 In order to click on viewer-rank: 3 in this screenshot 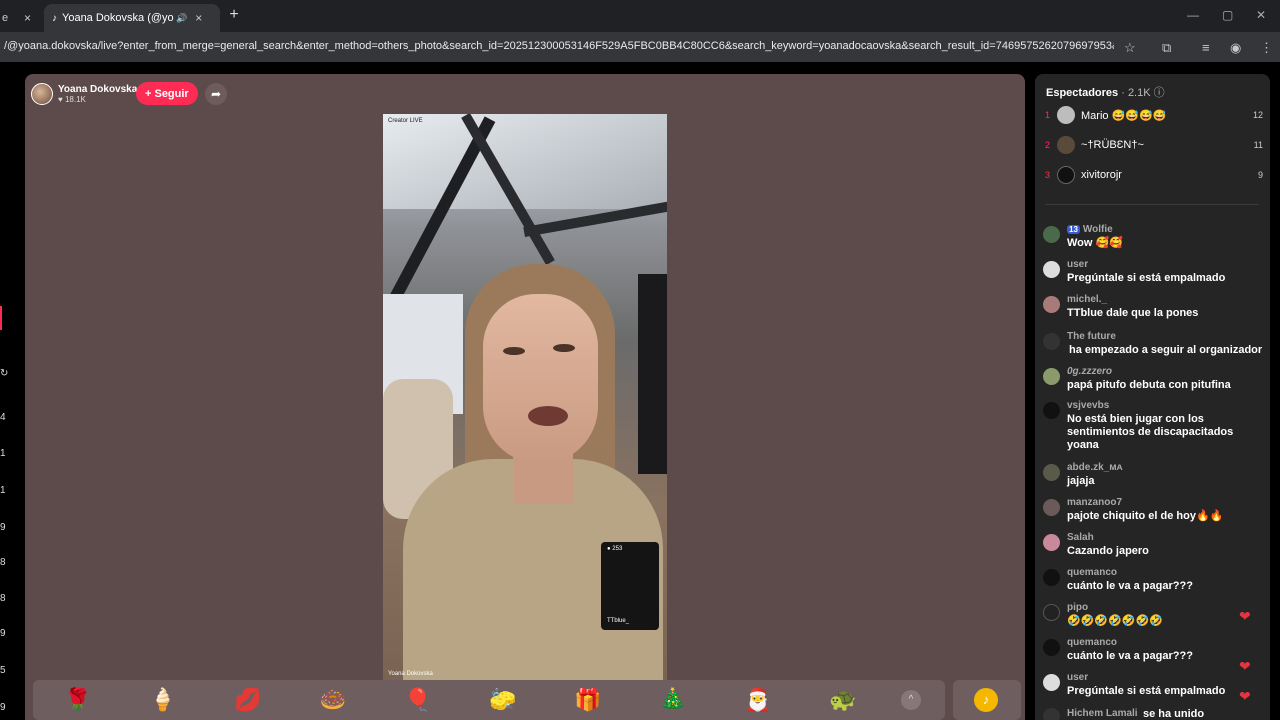, I will do `click(1048, 175)`.